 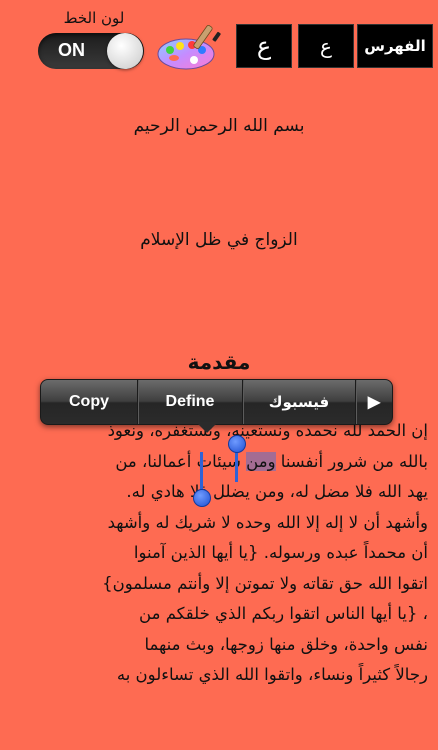 I want to click on paint-palette-icon, so click(x=190, y=47).